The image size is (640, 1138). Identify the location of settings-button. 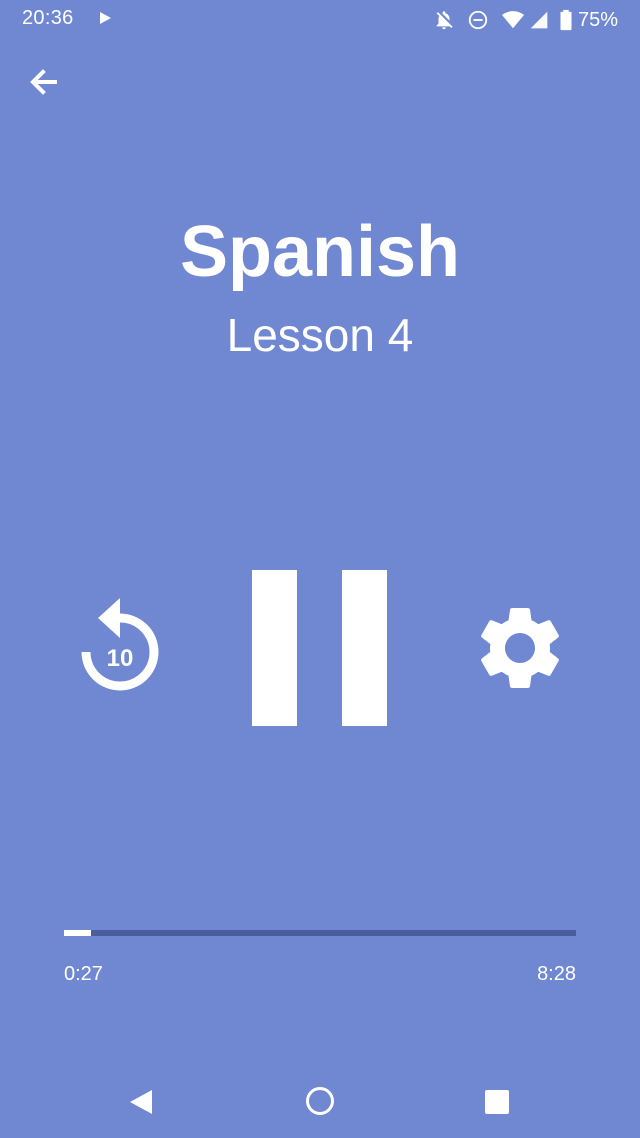
(520, 648).